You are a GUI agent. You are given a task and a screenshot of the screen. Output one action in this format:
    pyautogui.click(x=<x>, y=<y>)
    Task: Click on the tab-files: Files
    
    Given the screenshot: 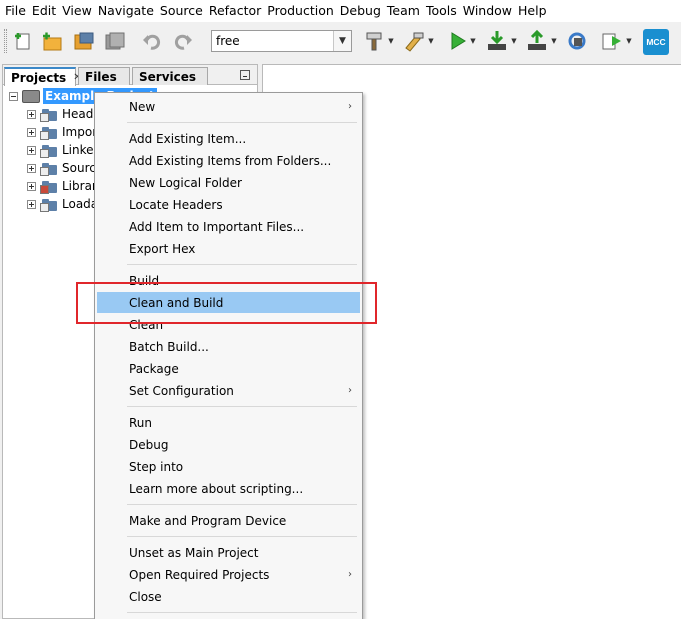 What is the action you would take?
    pyautogui.click(x=104, y=76)
    